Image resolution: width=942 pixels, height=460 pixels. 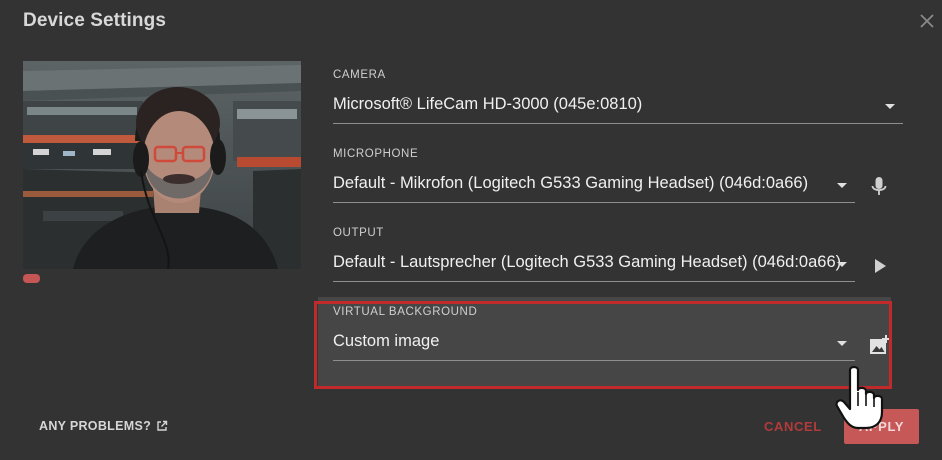 I want to click on mic-level-indicator, so click(x=31, y=278).